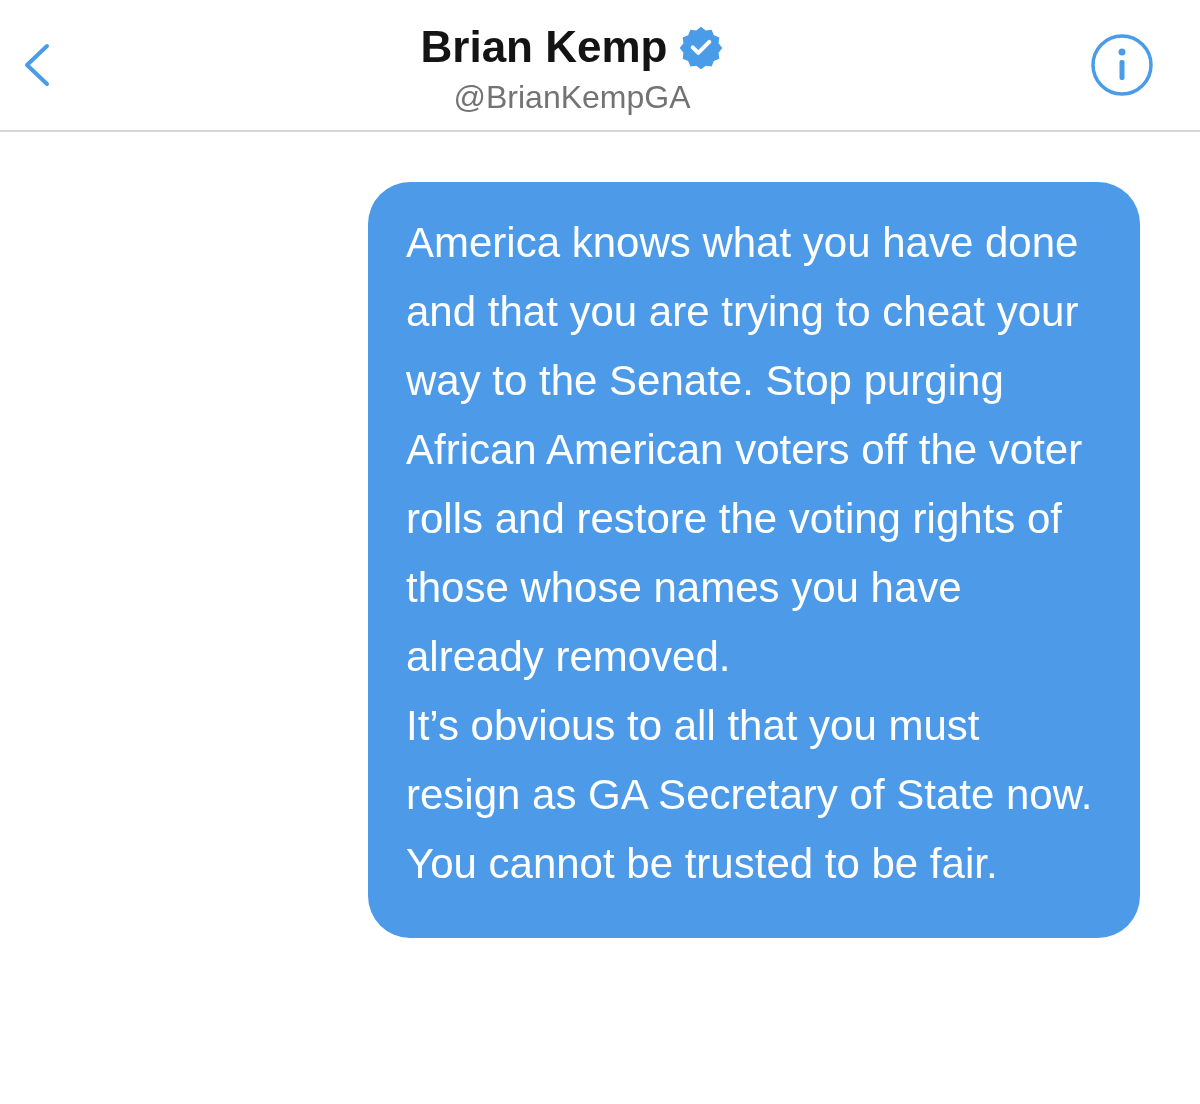  I want to click on info-icon, so click(1122, 65).